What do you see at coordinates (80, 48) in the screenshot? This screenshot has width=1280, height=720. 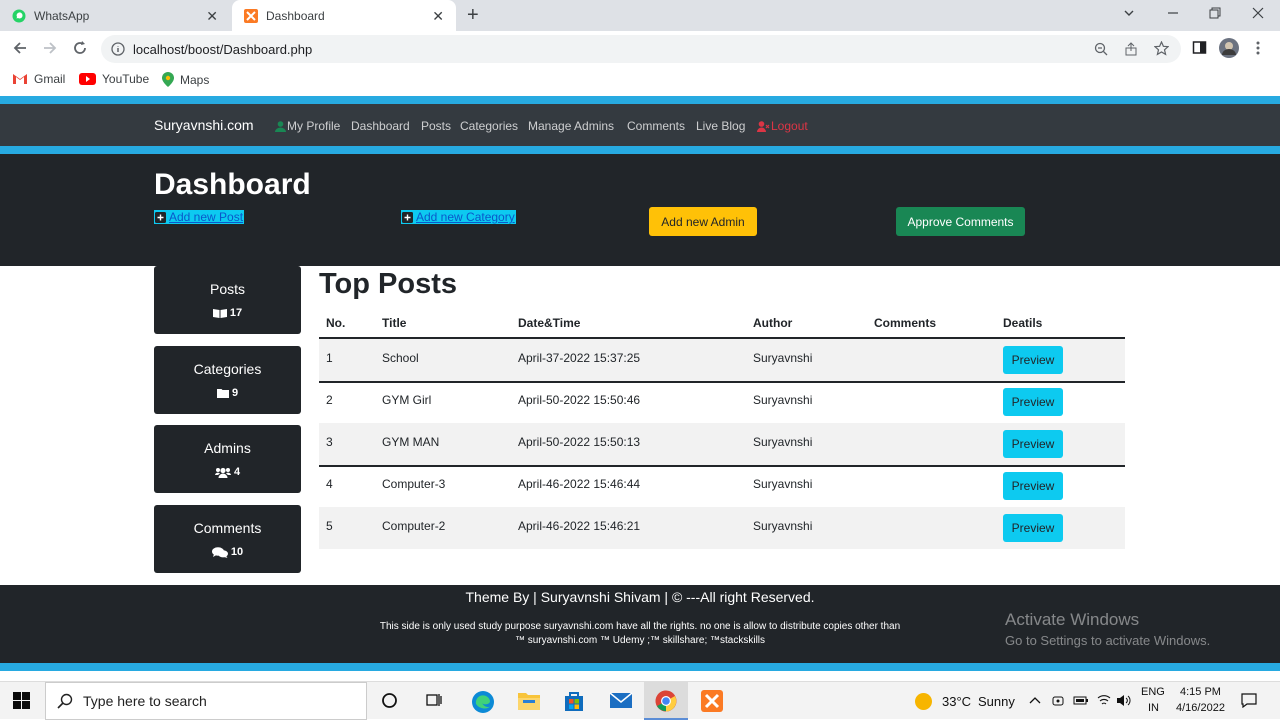 I see `reload-icon` at bounding box center [80, 48].